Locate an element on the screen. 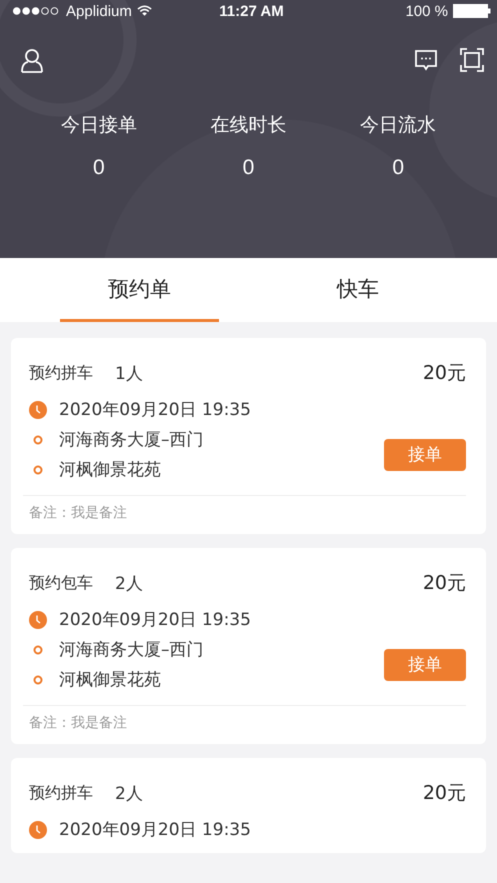 This screenshot has height=883, width=497. tab: 预约单 is located at coordinates (139, 290).